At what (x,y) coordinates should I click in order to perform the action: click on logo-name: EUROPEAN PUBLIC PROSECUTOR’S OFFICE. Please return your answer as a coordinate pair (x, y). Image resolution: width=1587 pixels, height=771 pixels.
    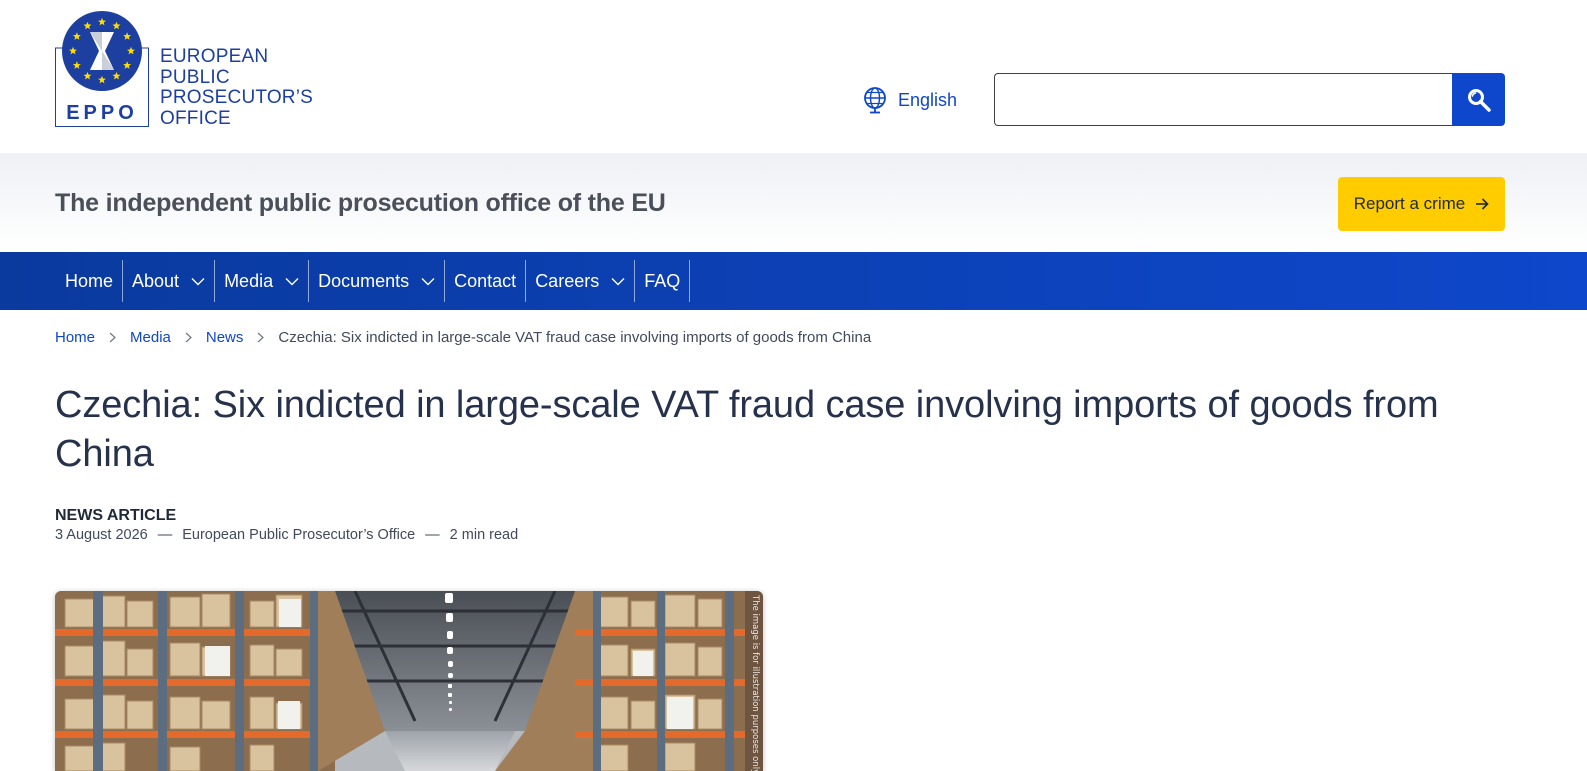
    Looking at the image, I should click on (240, 87).